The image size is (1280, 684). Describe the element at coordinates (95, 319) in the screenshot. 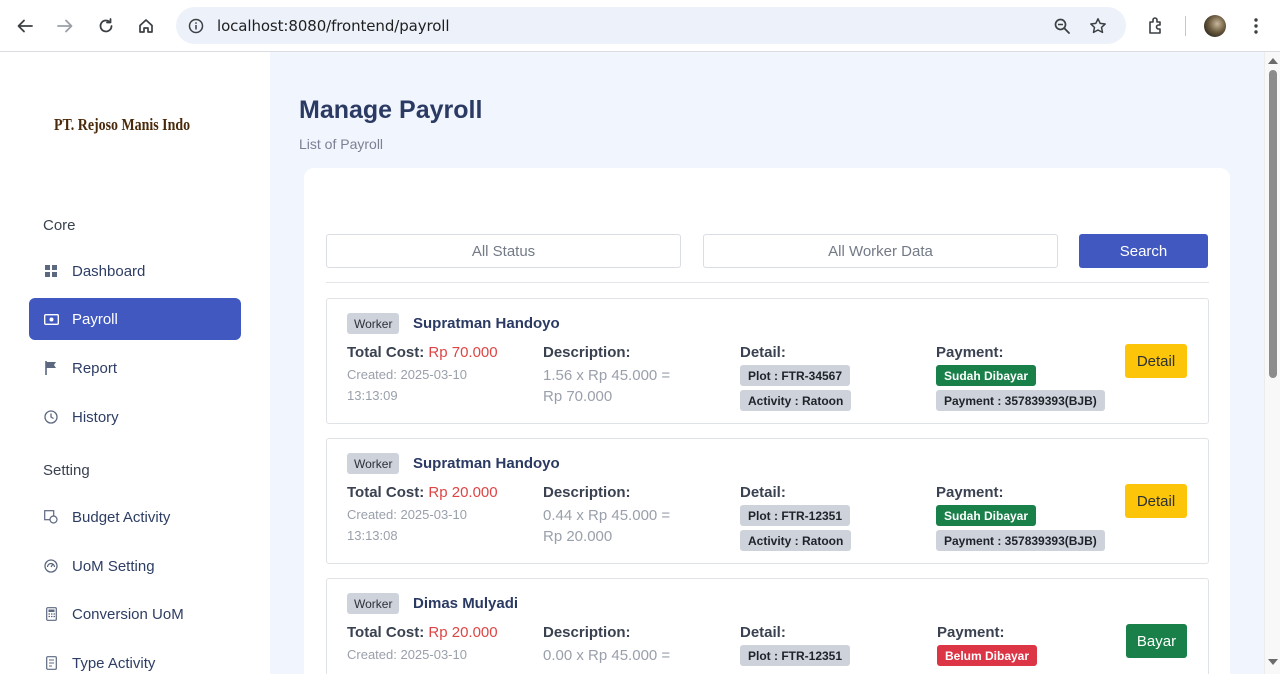

I see `sidebar-item-label: Payroll` at that location.